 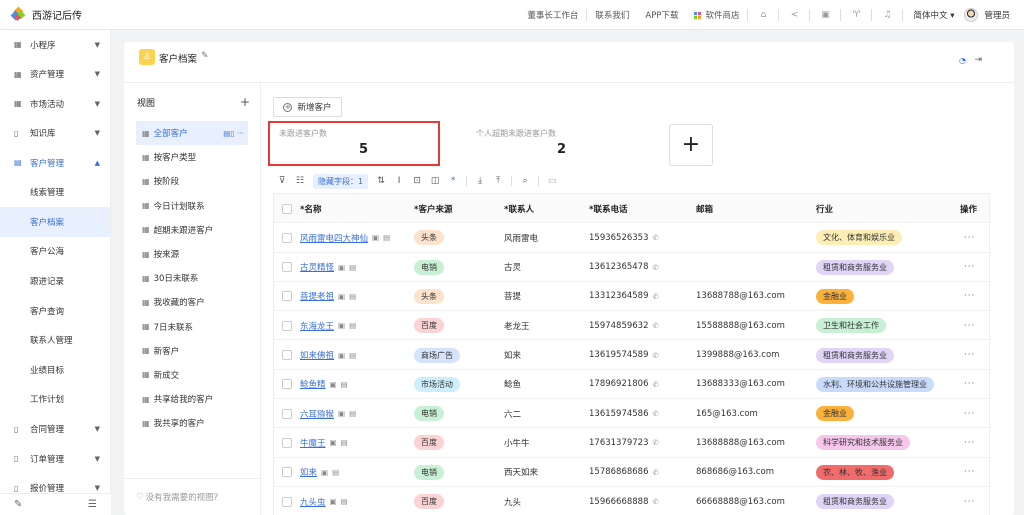 What do you see at coordinates (300, 181) in the screenshot?
I see `list-icon: ☷` at bounding box center [300, 181].